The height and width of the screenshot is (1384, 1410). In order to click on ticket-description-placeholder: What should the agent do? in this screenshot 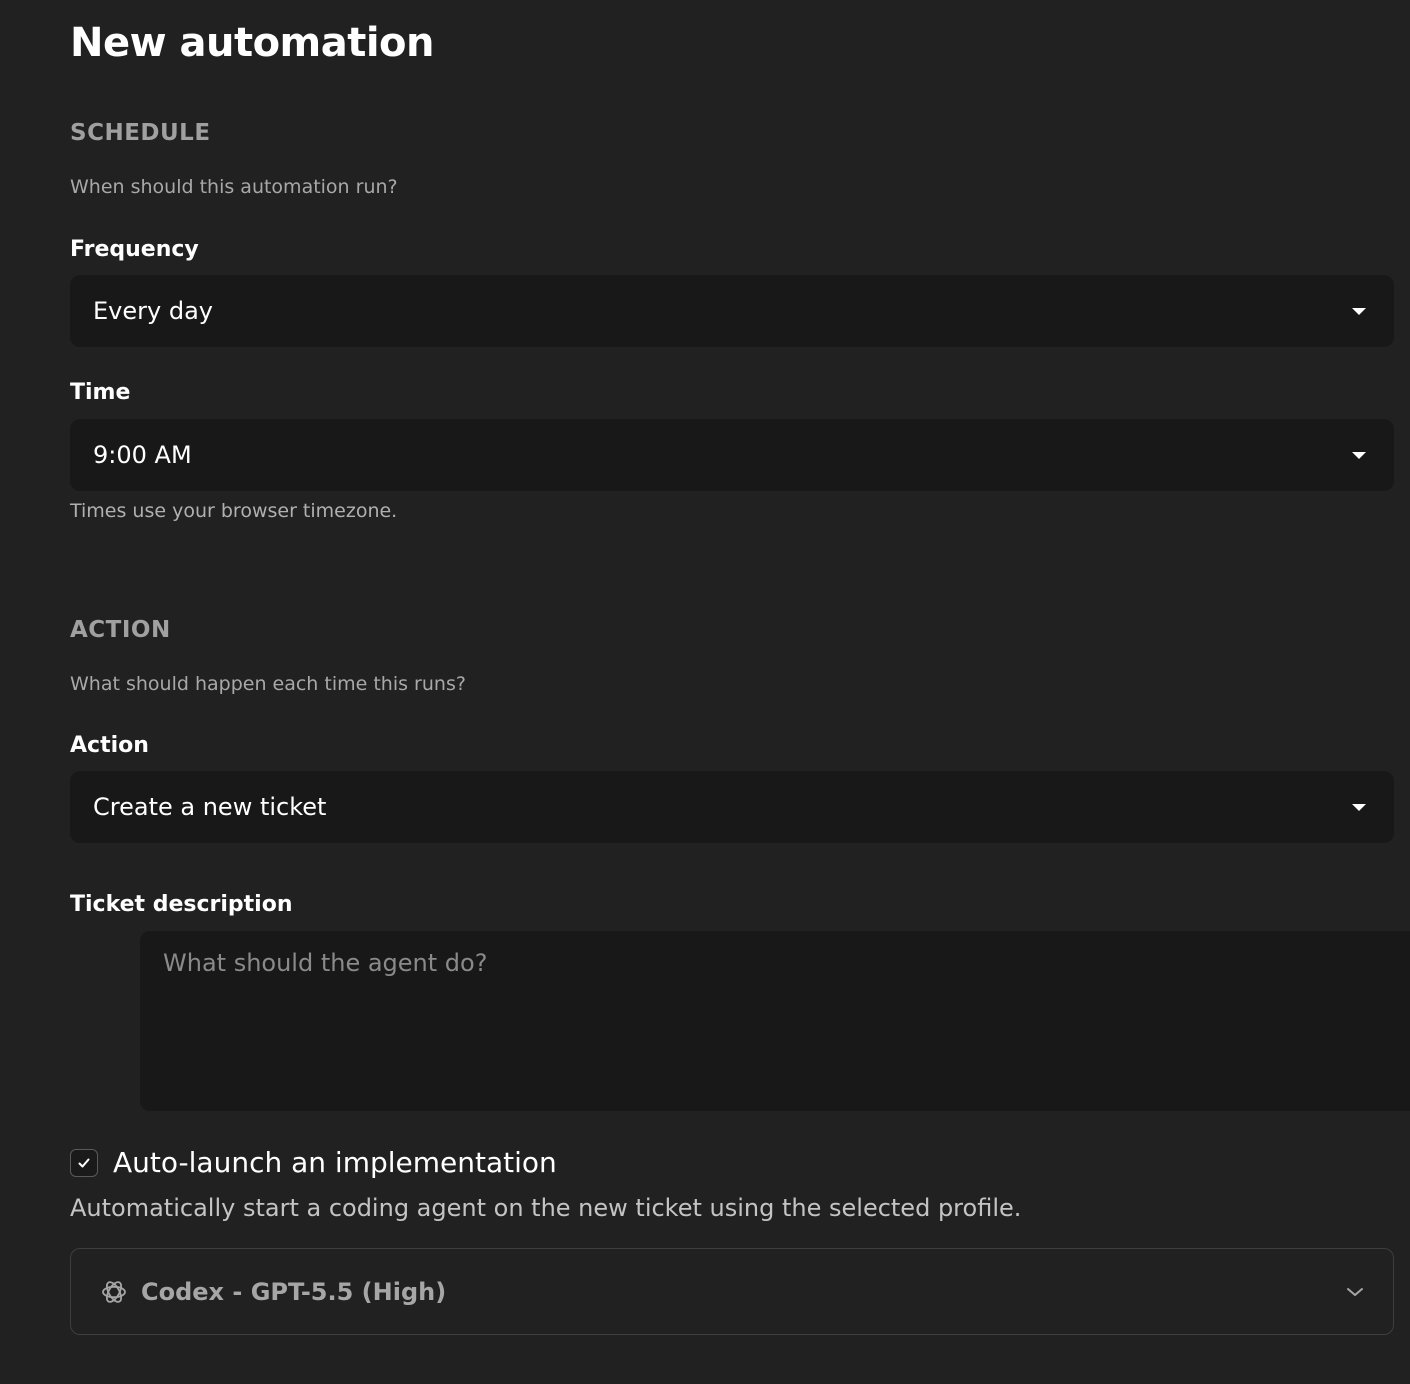, I will do `click(325, 963)`.